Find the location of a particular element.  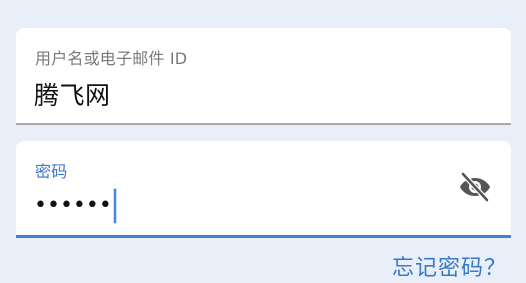

eye-off-icon is located at coordinates (475, 188).